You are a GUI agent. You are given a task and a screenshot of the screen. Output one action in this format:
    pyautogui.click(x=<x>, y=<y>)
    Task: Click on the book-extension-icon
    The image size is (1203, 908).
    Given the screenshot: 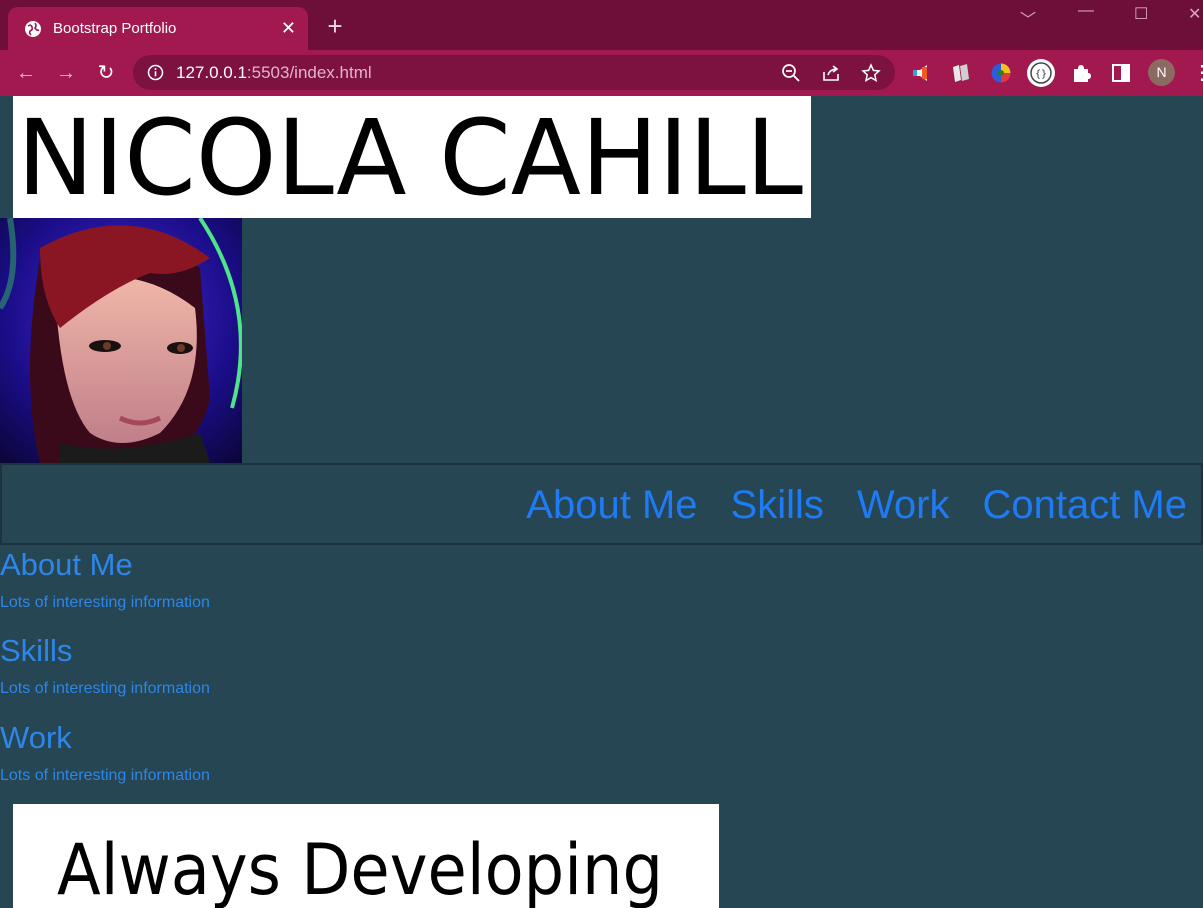 What is the action you would take?
    pyautogui.click(x=961, y=73)
    